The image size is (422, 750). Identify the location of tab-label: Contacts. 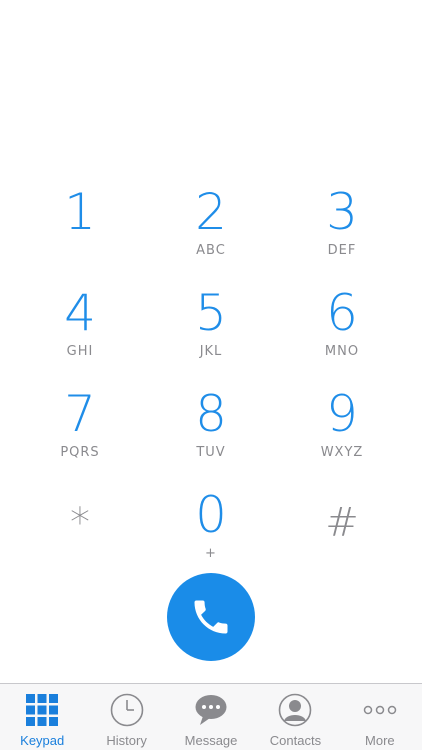
(295, 740).